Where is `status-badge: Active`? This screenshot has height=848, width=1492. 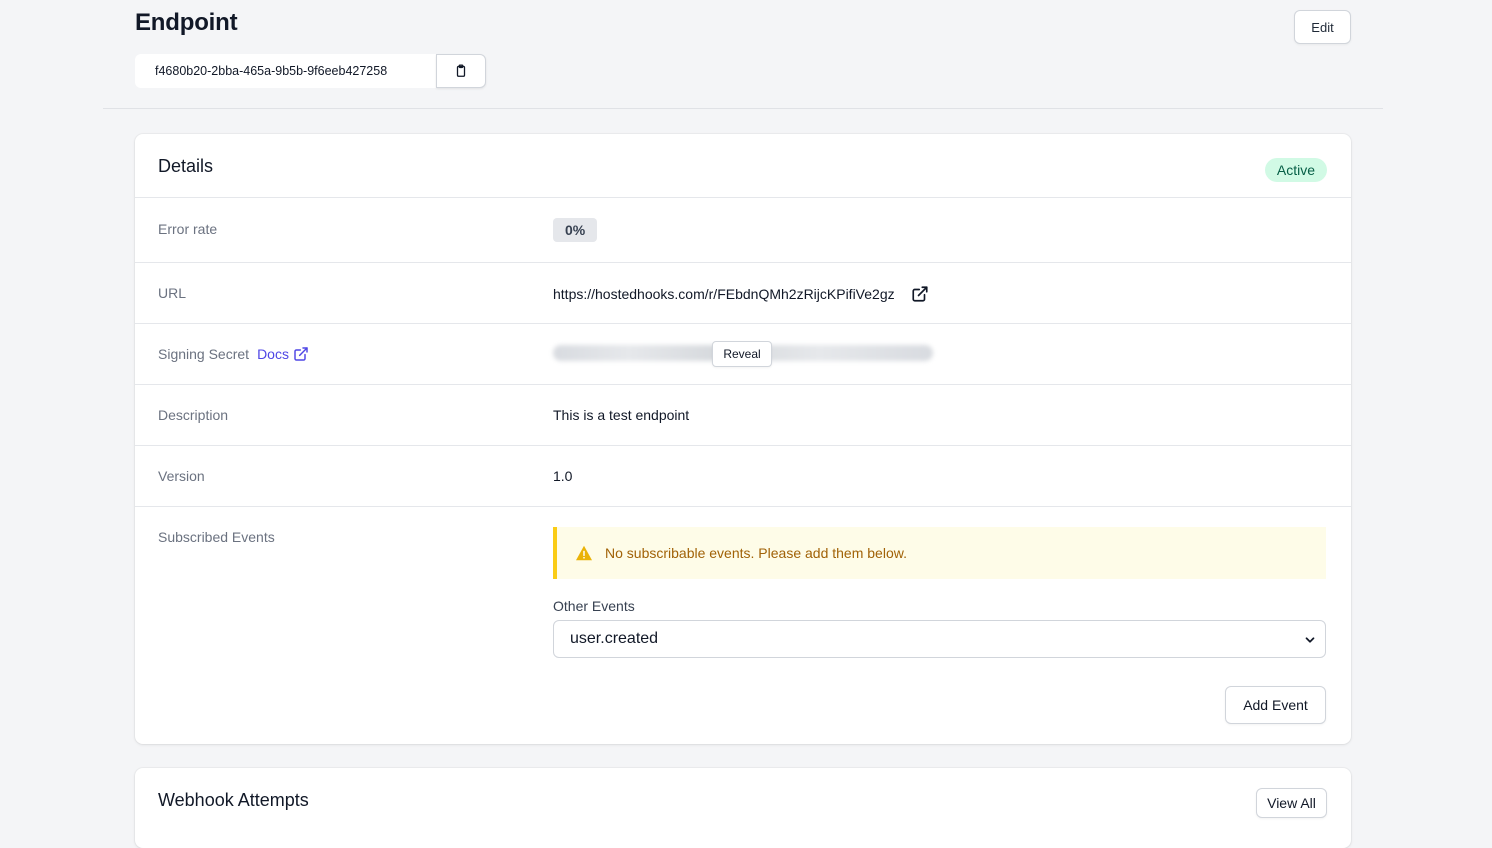
status-badge: Active is located at coordinates (1295, 170).